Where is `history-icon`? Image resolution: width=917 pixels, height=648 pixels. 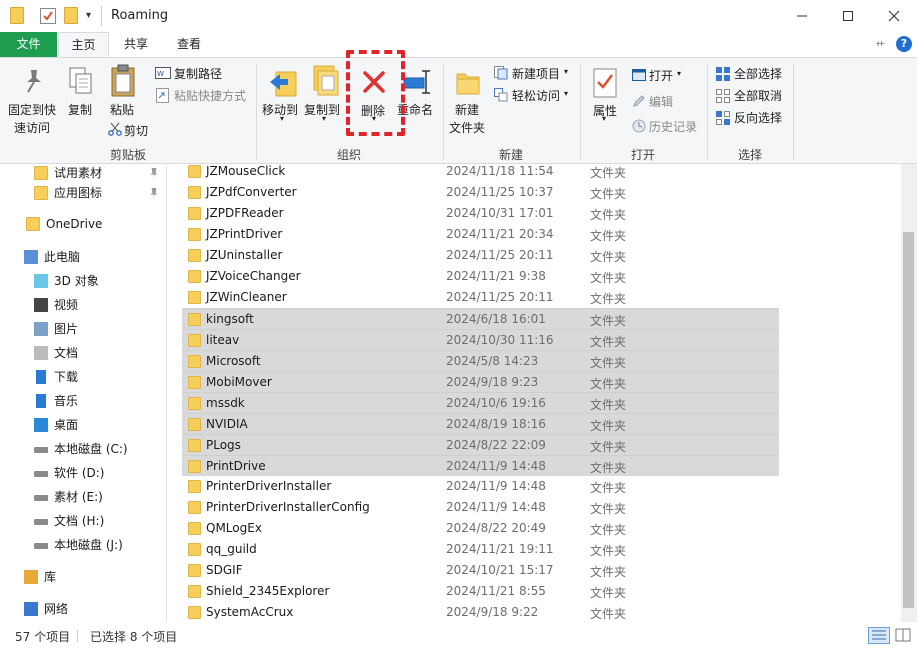
history-icon is located at coordinates (639, 126).